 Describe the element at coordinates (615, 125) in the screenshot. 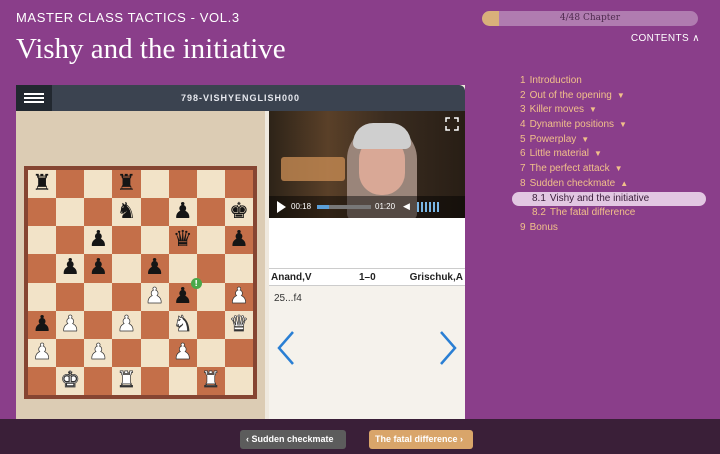

I see `toc-item: 4 Dynamite positions ▼` at that location.